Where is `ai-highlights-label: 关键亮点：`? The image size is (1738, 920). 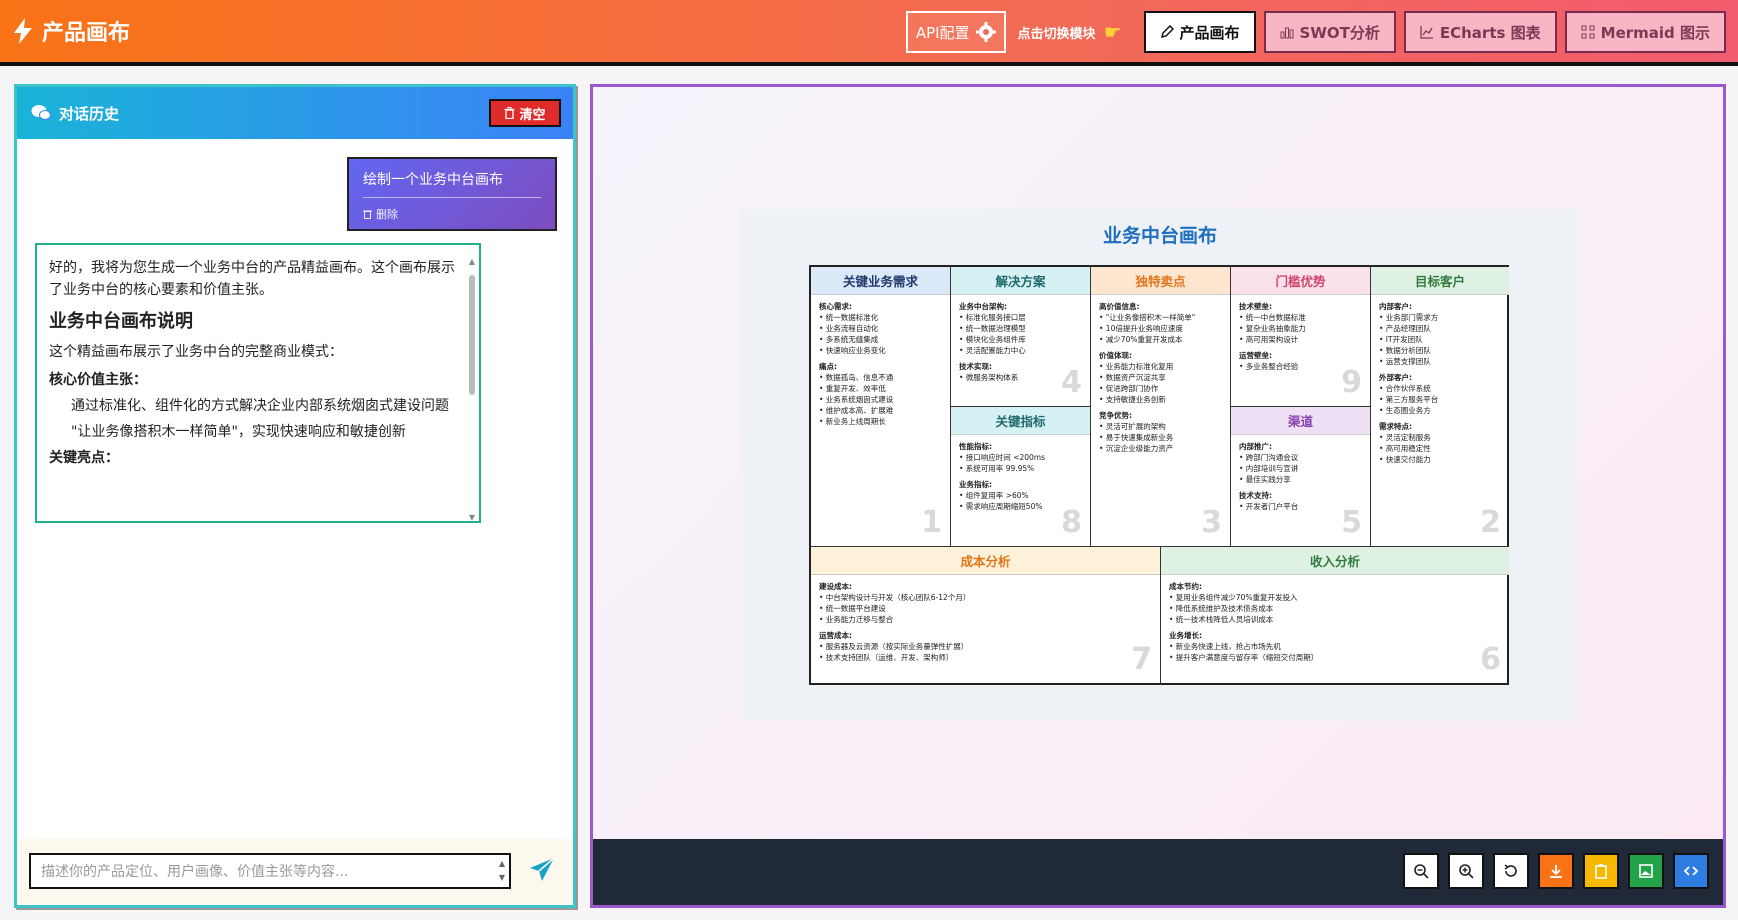
ai-highlights-label: 关键亮点： is located at coordinates (84, 458).